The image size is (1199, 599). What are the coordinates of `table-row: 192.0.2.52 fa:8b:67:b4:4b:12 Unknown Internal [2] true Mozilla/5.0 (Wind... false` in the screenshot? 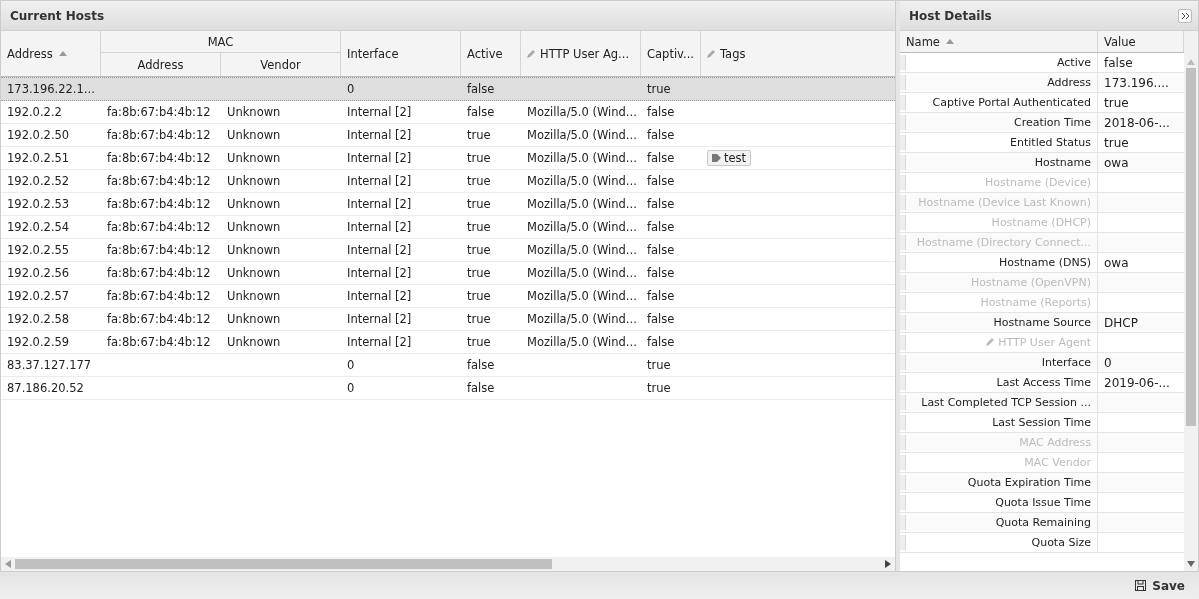 It's located at (448, 181).